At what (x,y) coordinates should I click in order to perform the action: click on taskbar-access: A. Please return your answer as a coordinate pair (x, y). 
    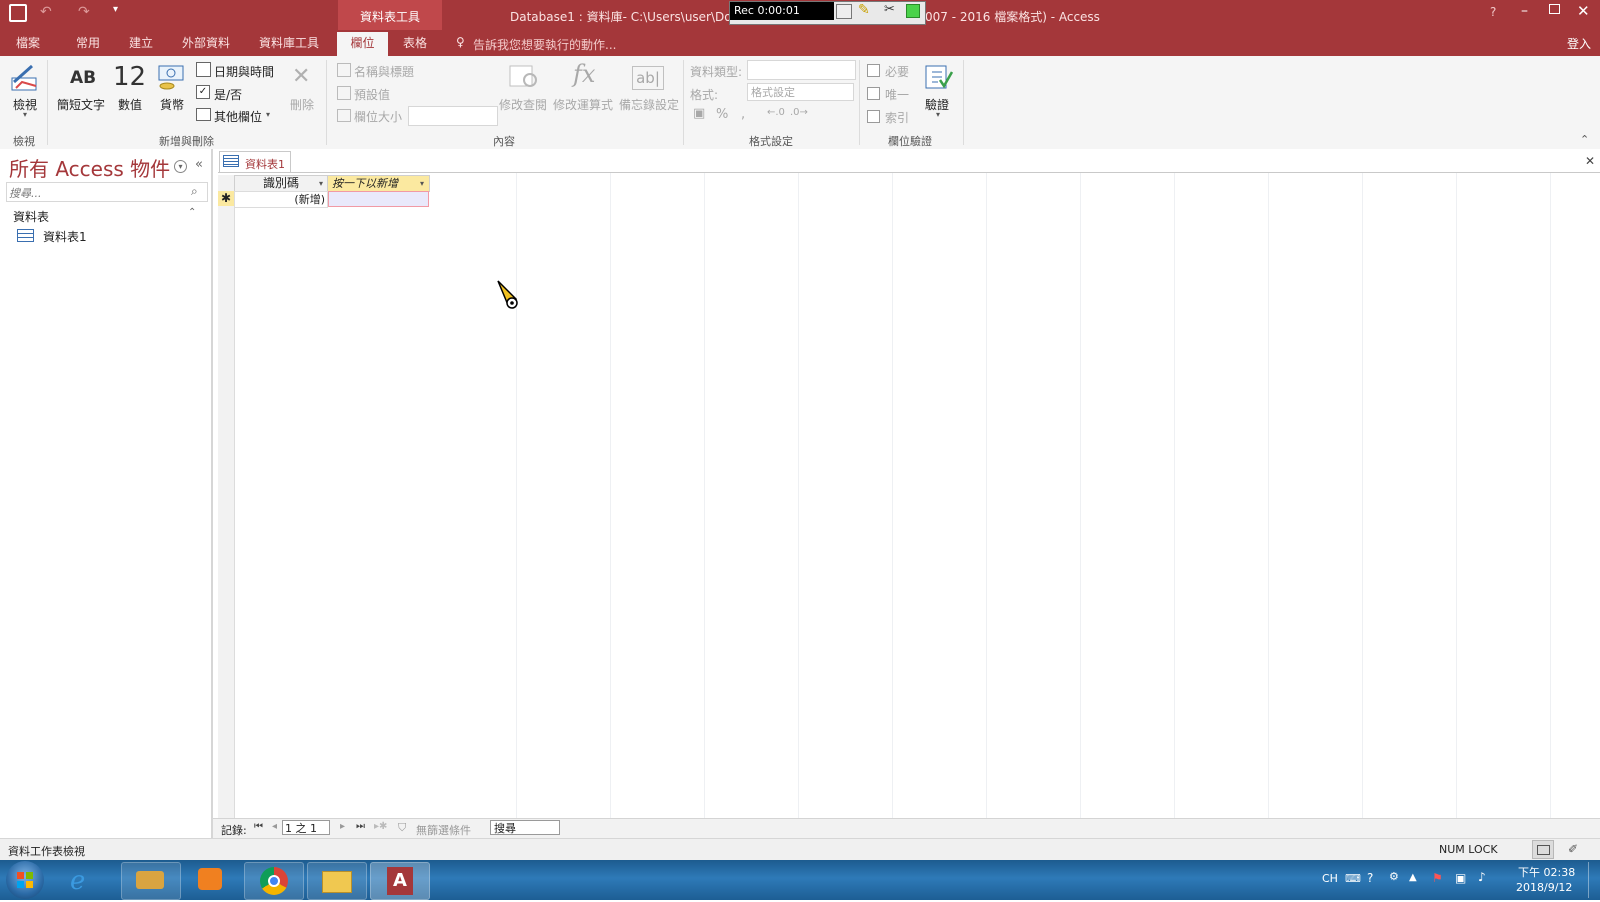
    Looking at the image, I should click on (400, 881).